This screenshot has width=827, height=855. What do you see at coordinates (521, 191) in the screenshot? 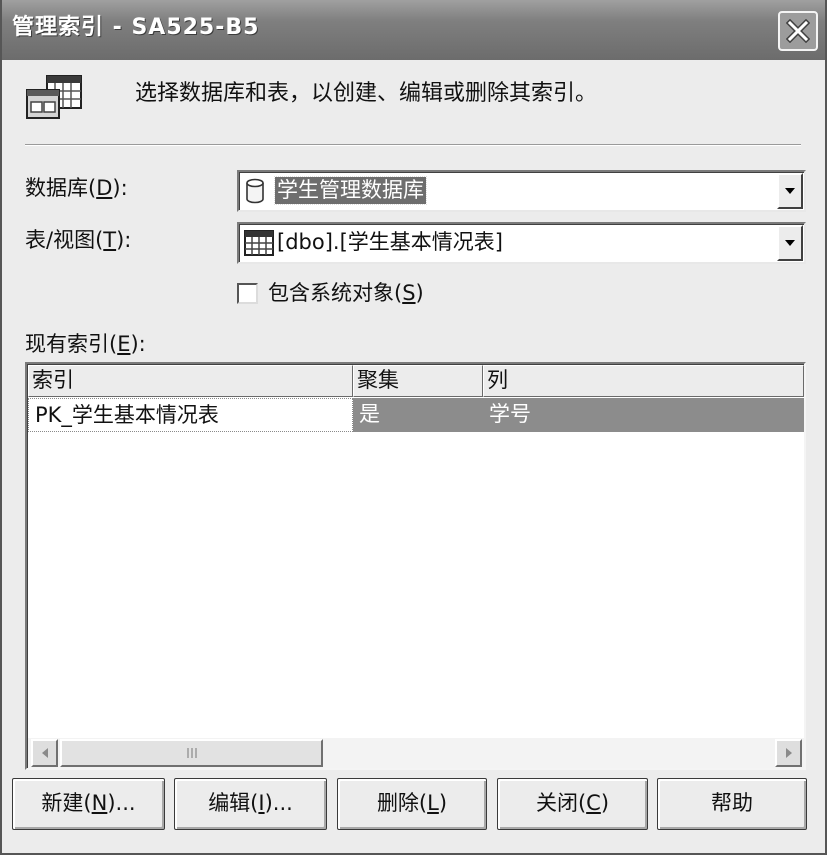
I see `database-combobox: 学生管理数据库` at bounding box center [521, 191].